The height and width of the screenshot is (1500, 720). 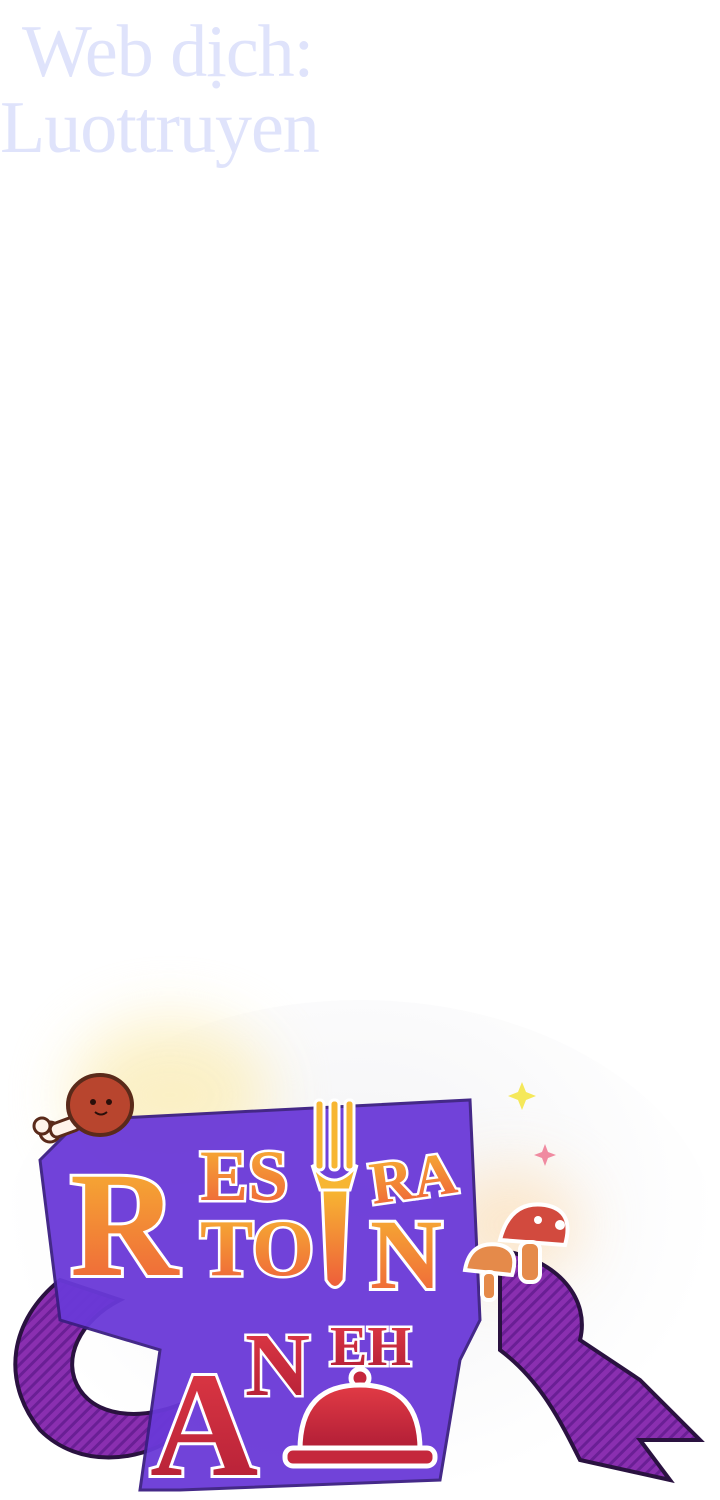 What do you see at coordinates (257, 1249) in the screenshot?
I see `letter-to: TO` at bounding box center [257, 1249].